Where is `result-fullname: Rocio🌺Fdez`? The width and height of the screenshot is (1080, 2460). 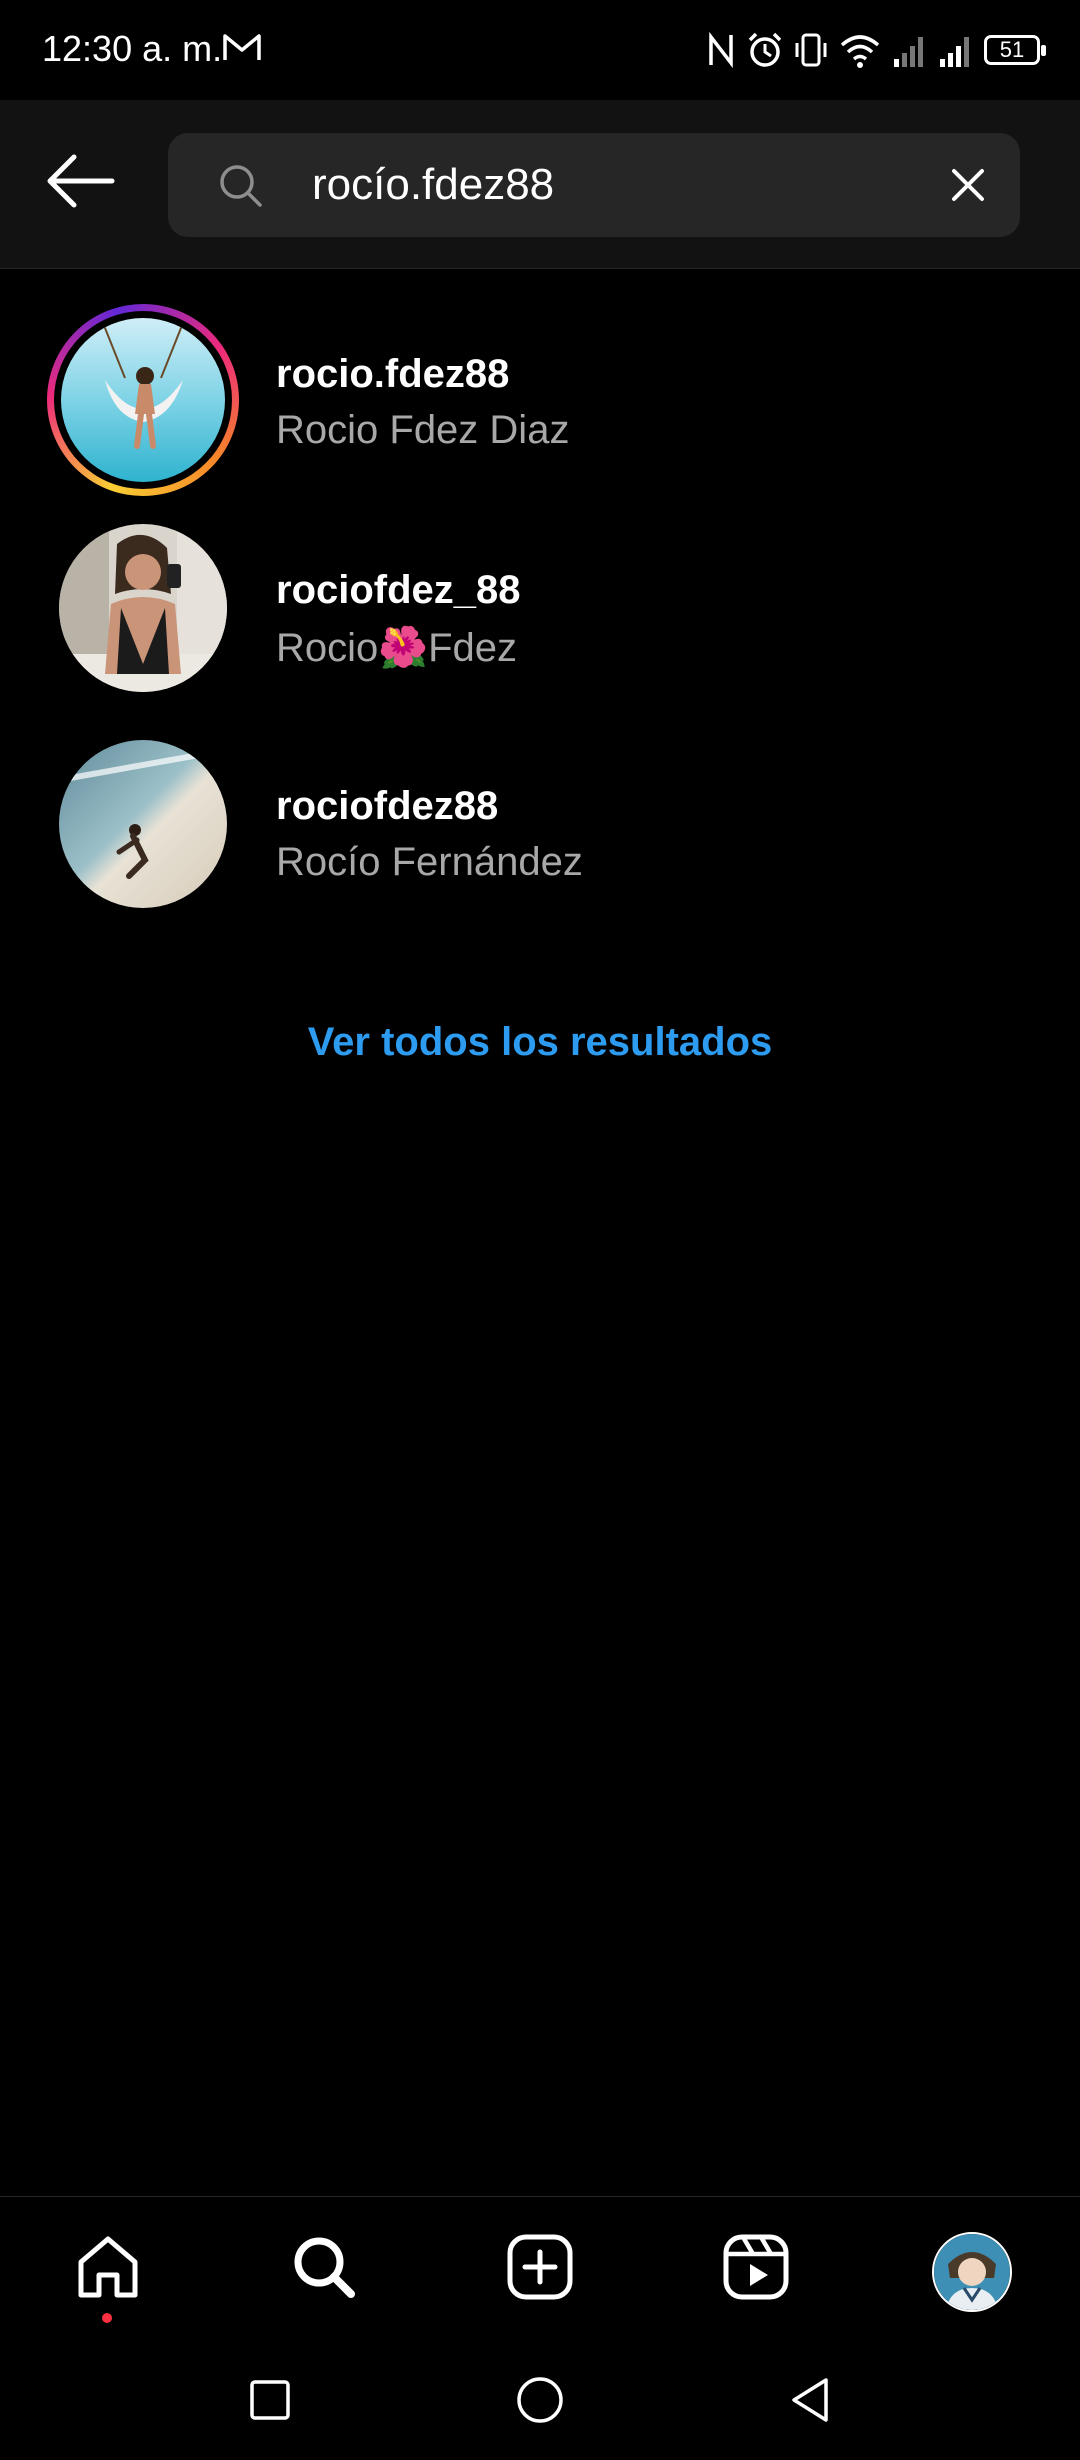
result-fullname: Rocio🌺Fdez is located at coordinates (396, 648).